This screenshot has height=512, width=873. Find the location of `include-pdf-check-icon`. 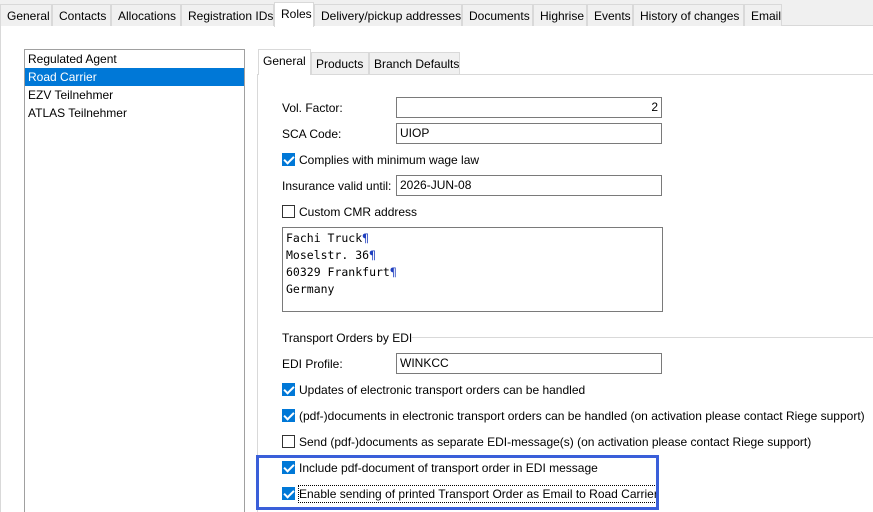

include-pdf-check-icon is located at coordinates (288, 467).